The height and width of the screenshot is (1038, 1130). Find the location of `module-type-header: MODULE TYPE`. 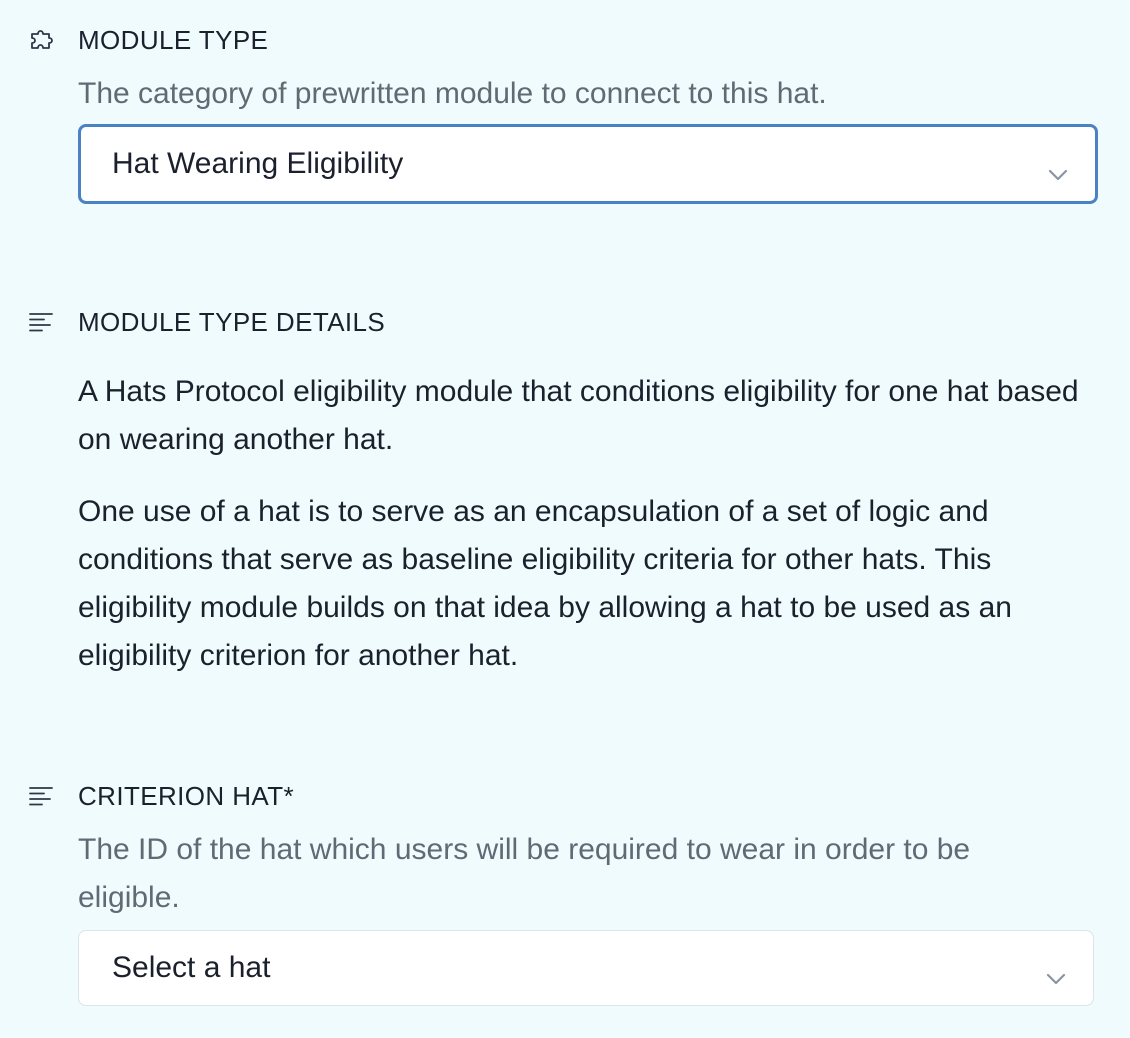

module-type-header: MODULE TYPE is located at coordinates (148, 40).